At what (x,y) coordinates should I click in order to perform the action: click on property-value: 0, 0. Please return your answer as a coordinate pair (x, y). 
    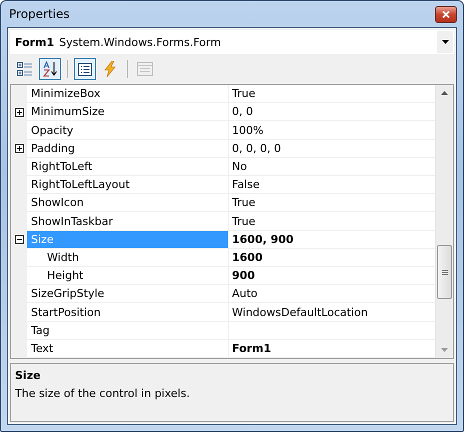
    Looking at the image, I should click on (332, 112).